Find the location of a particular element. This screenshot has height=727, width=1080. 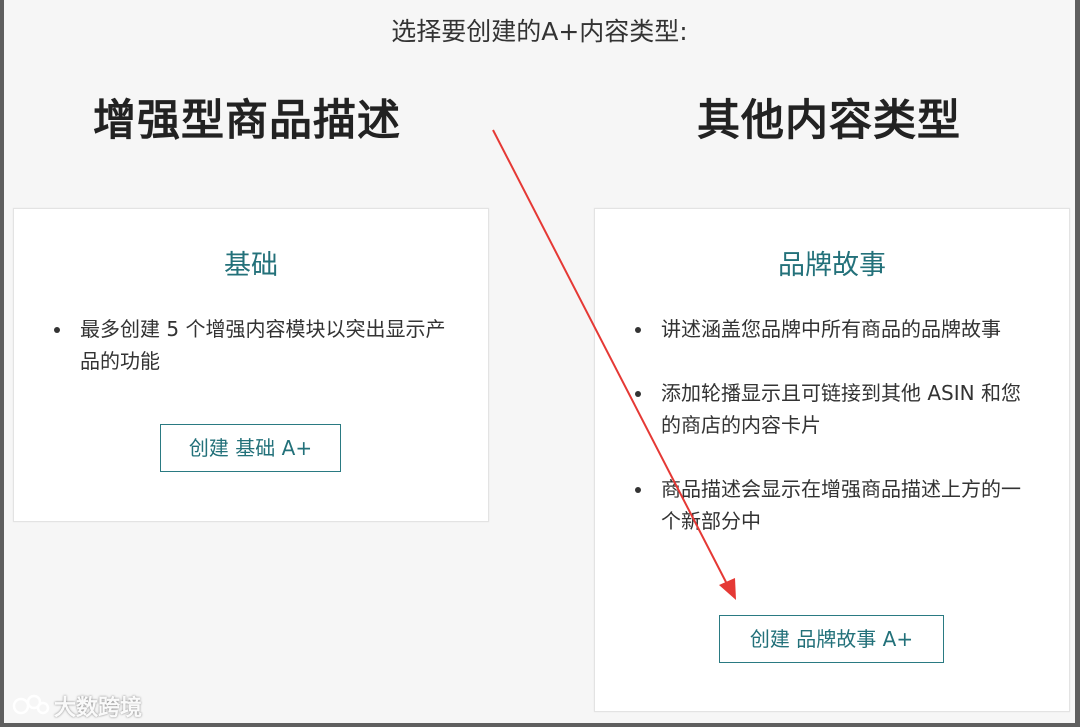

list-item: 添加轮播显示且可链接到其他 ASIN 和您的商店的内容卡片 is located at coordinates (835, 409).